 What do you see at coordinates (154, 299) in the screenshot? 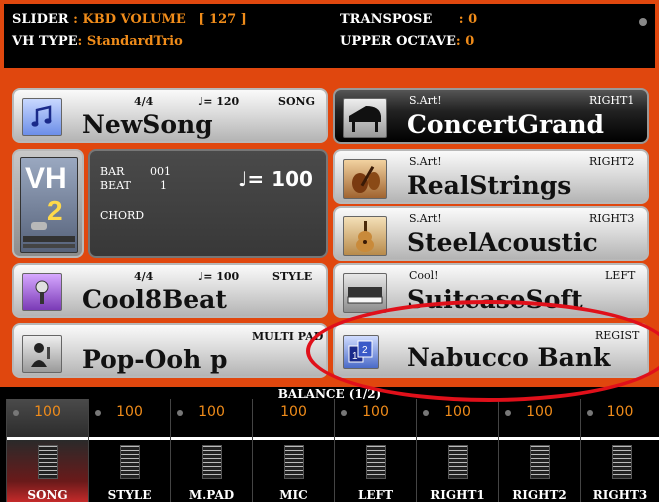
I see `style-name: Cool8Beat` at bounding box center [154, 299].